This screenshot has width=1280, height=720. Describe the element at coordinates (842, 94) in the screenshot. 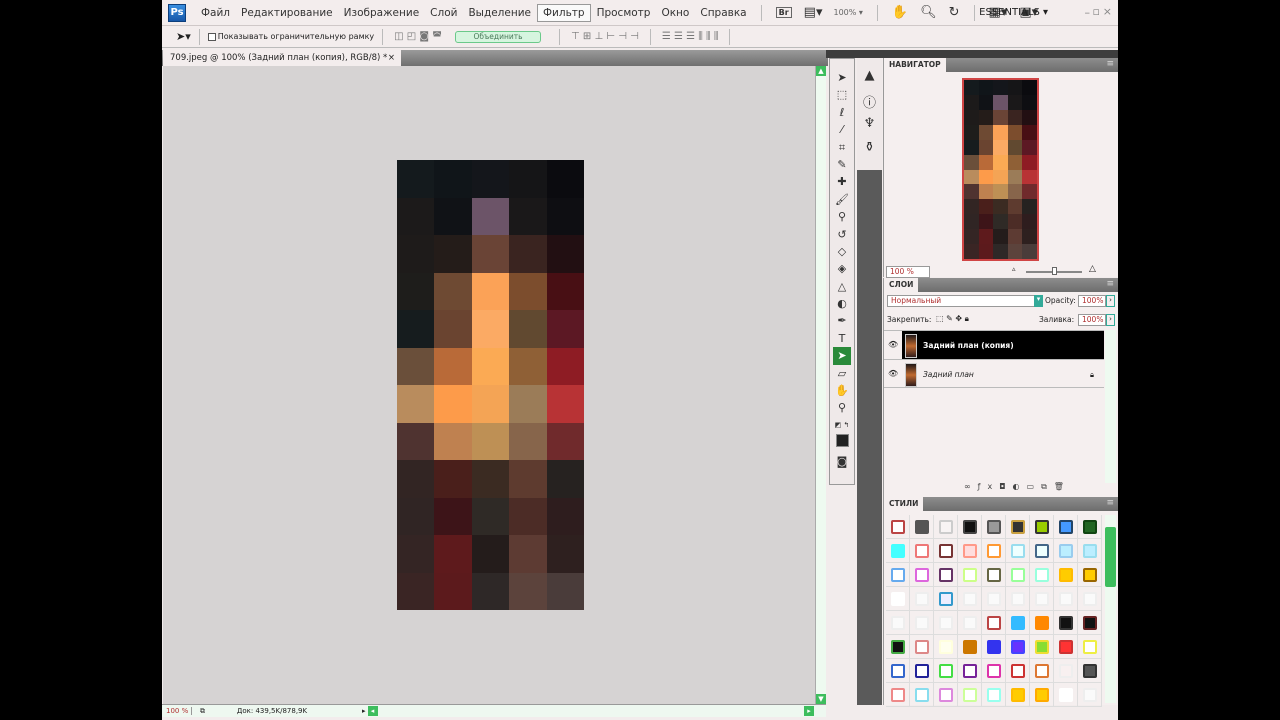

I see `marquee-tool-icon: ⬚` at that location.